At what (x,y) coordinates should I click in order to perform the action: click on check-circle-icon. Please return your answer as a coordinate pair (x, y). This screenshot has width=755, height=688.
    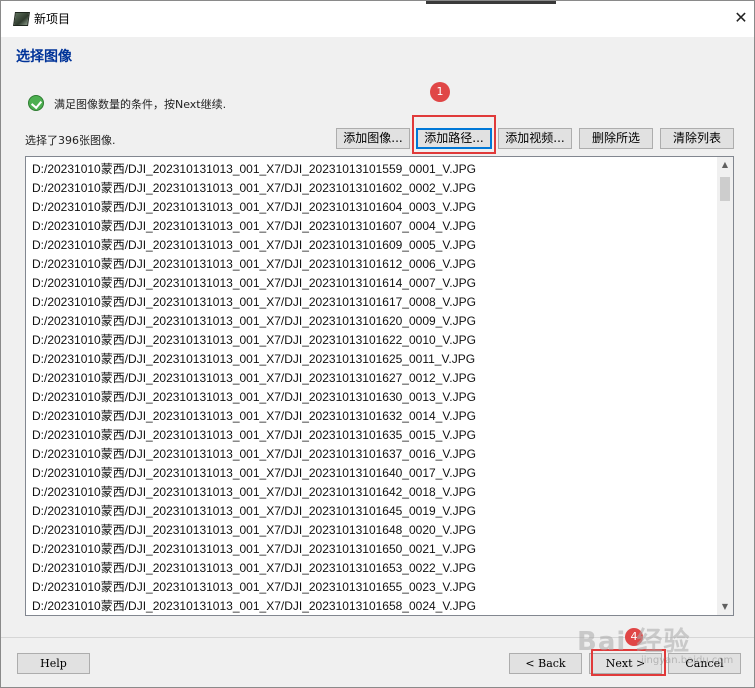
    Looking at the image, I should click on (36, 103).